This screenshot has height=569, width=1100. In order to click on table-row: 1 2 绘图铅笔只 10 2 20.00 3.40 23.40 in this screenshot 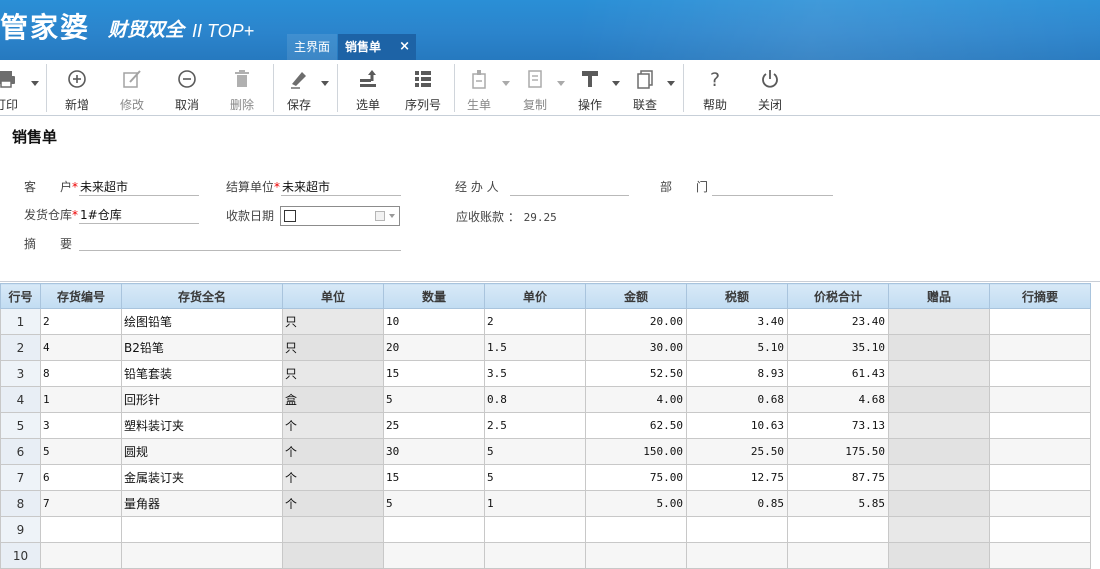, I will do `click(545, 321)`.